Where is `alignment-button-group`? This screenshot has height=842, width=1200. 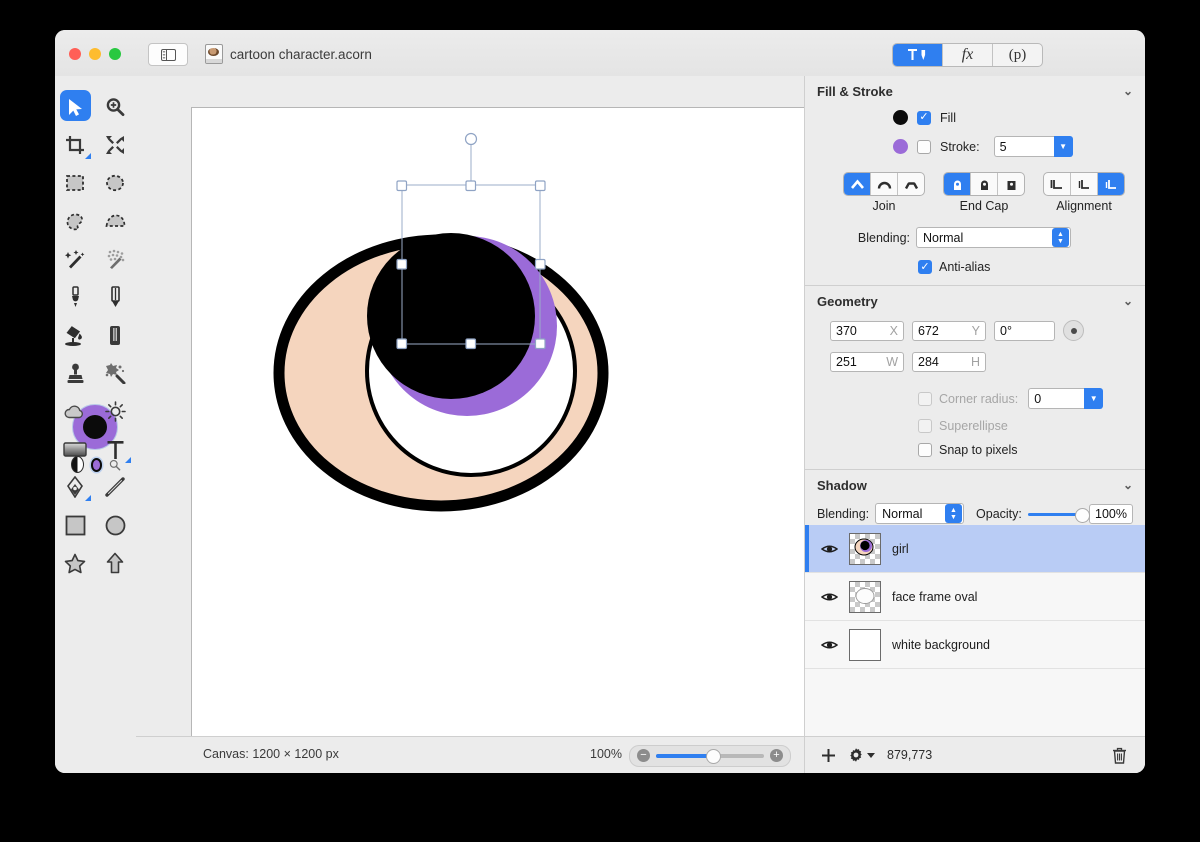
alignment-button-group is located at coordinates (1084, 184).